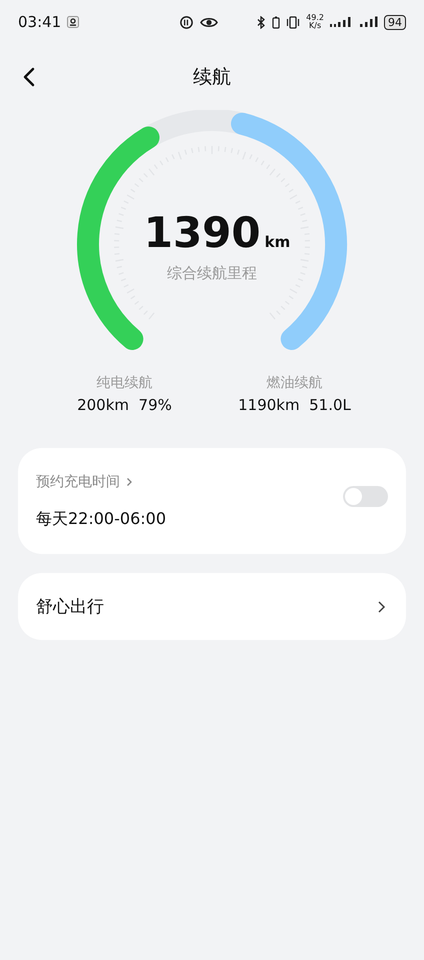 The width and height of the screenshot is (424, 960). What do you see at coordinates (261, 22) in the screenshot?
I see `bluetooth-icon` at bounding box center [261, 22].